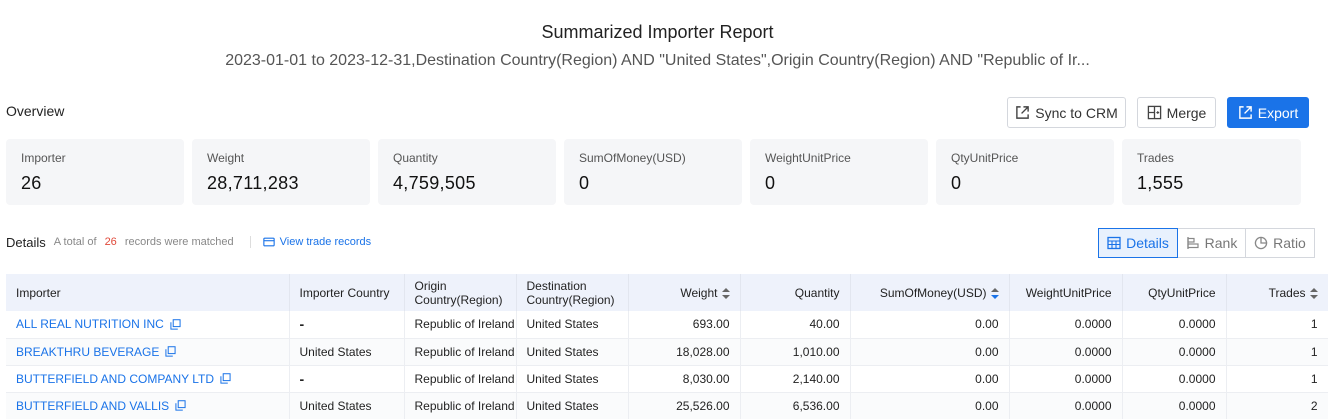 Image resolution: width=1328 pixels, height=419 pixels. What do you see at coordinates (1278, 112) in the screenshot?
I see `export-label: Export` at bounding box center [1278, 112].